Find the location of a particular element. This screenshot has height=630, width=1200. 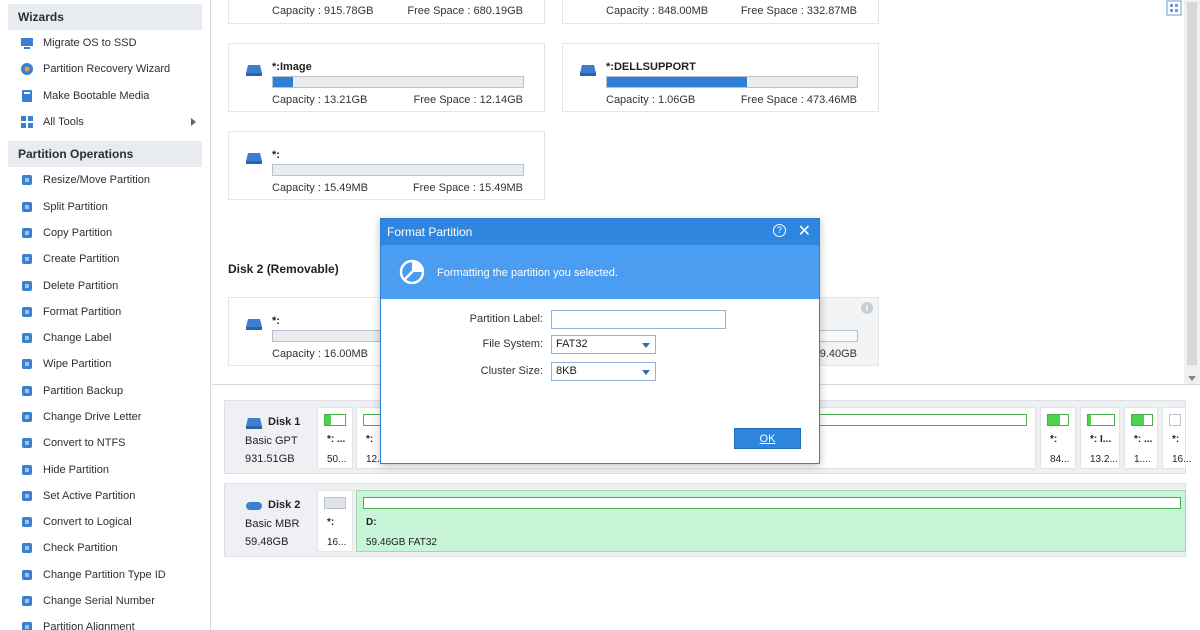

info-icon: i is located at coordinates (867, 308).